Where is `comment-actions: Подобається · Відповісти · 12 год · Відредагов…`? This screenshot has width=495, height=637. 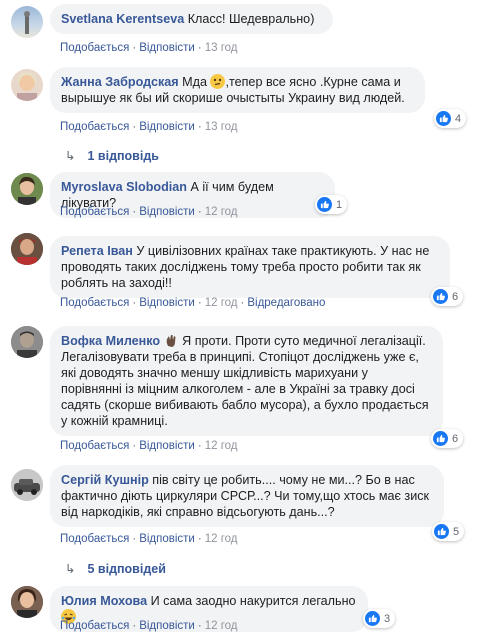 comment-actions: Подобається · Відповісти · 12 год · Відредагов… is located at coordinates (193, 303).